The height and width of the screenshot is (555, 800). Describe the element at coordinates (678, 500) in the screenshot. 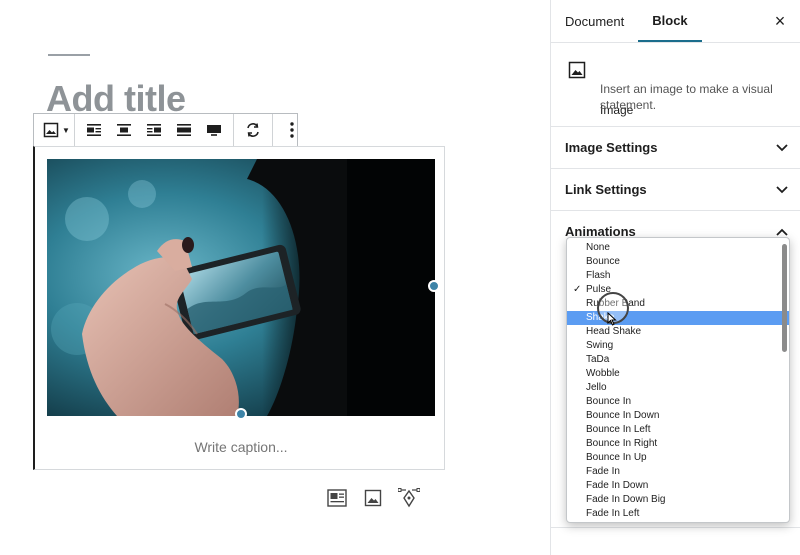

I see `option-fade-in-down-big: Fade In Down Big` at that location.